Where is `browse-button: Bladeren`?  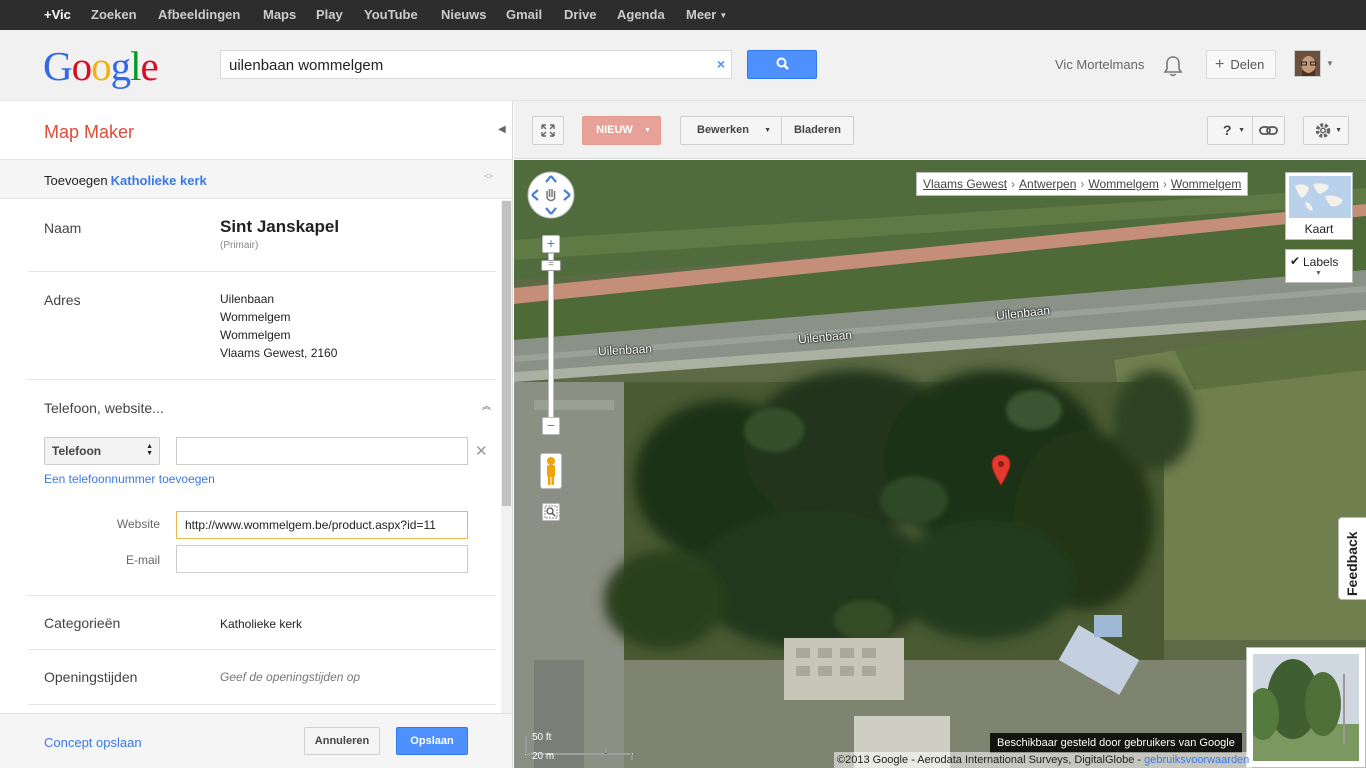 browse-button: Bladeren is located at coordinates (817, 130).